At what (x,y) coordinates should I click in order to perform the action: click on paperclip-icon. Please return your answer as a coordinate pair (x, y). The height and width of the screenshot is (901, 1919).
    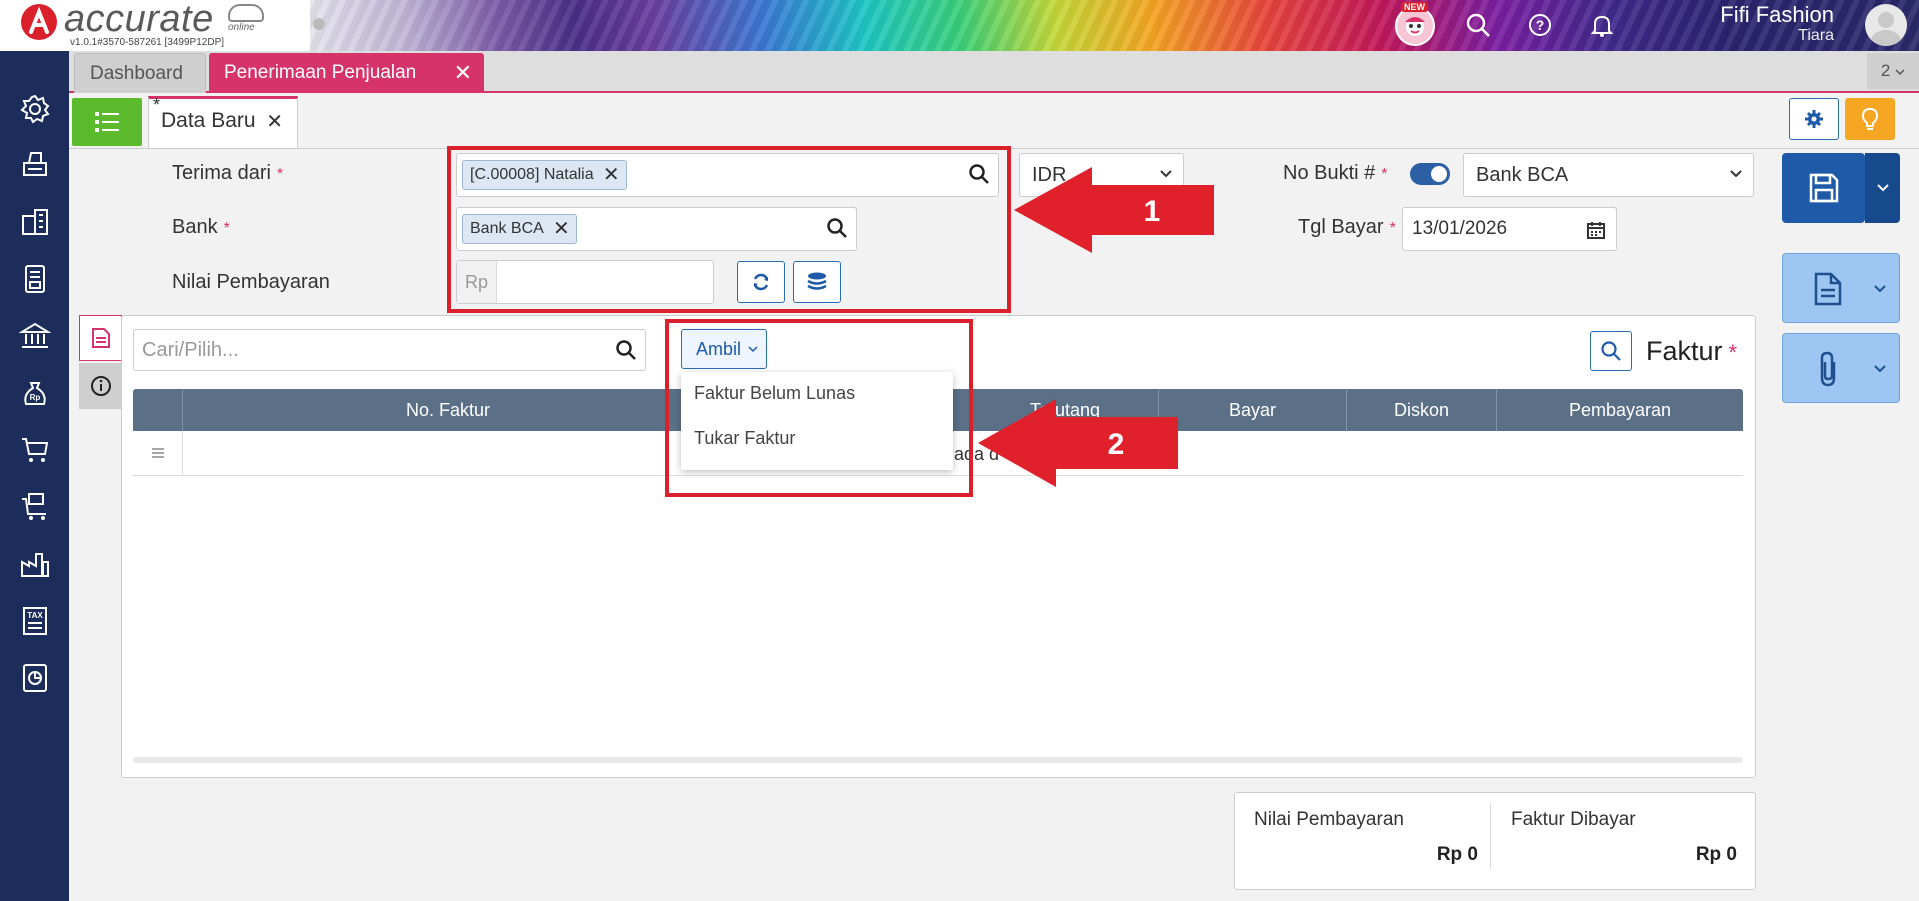
    Looking at the image, I should click on (1828, 369).